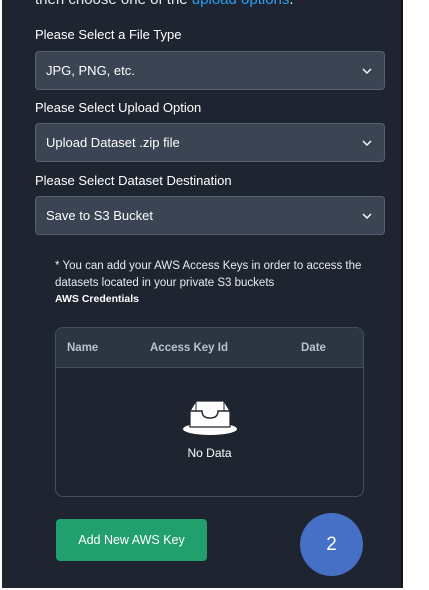  I want to click on aws-credentials-title: AWS Credentials, so click(97, 299).